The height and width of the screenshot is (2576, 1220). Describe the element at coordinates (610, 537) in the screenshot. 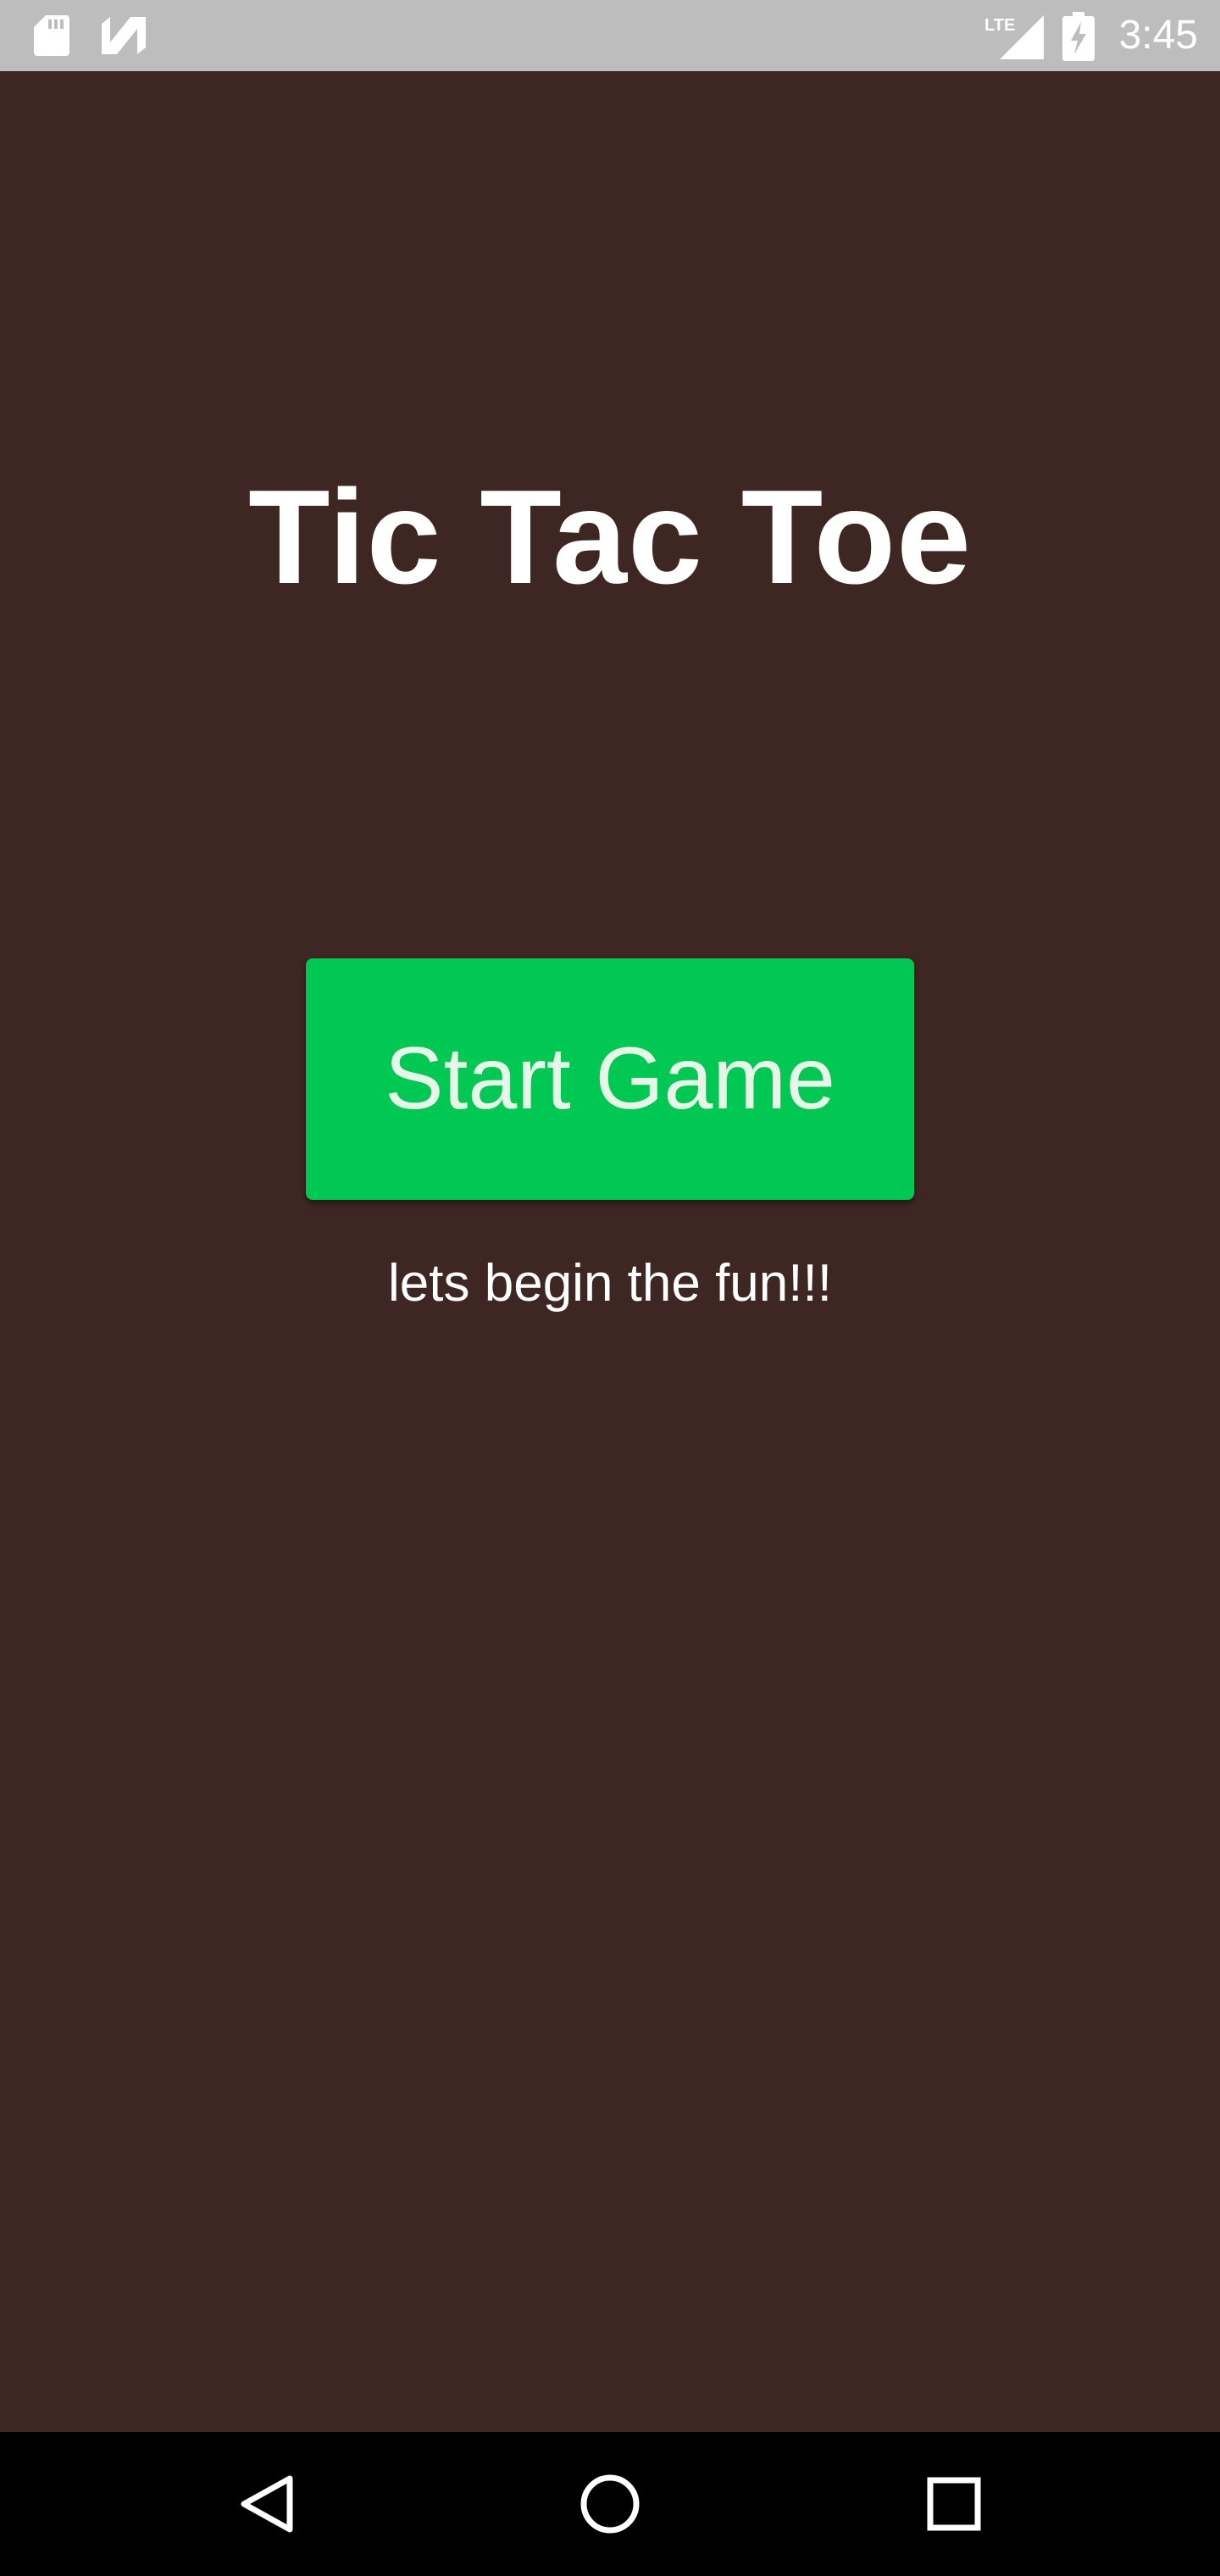

I see `page-title: Tic Tac Toe` at that location.